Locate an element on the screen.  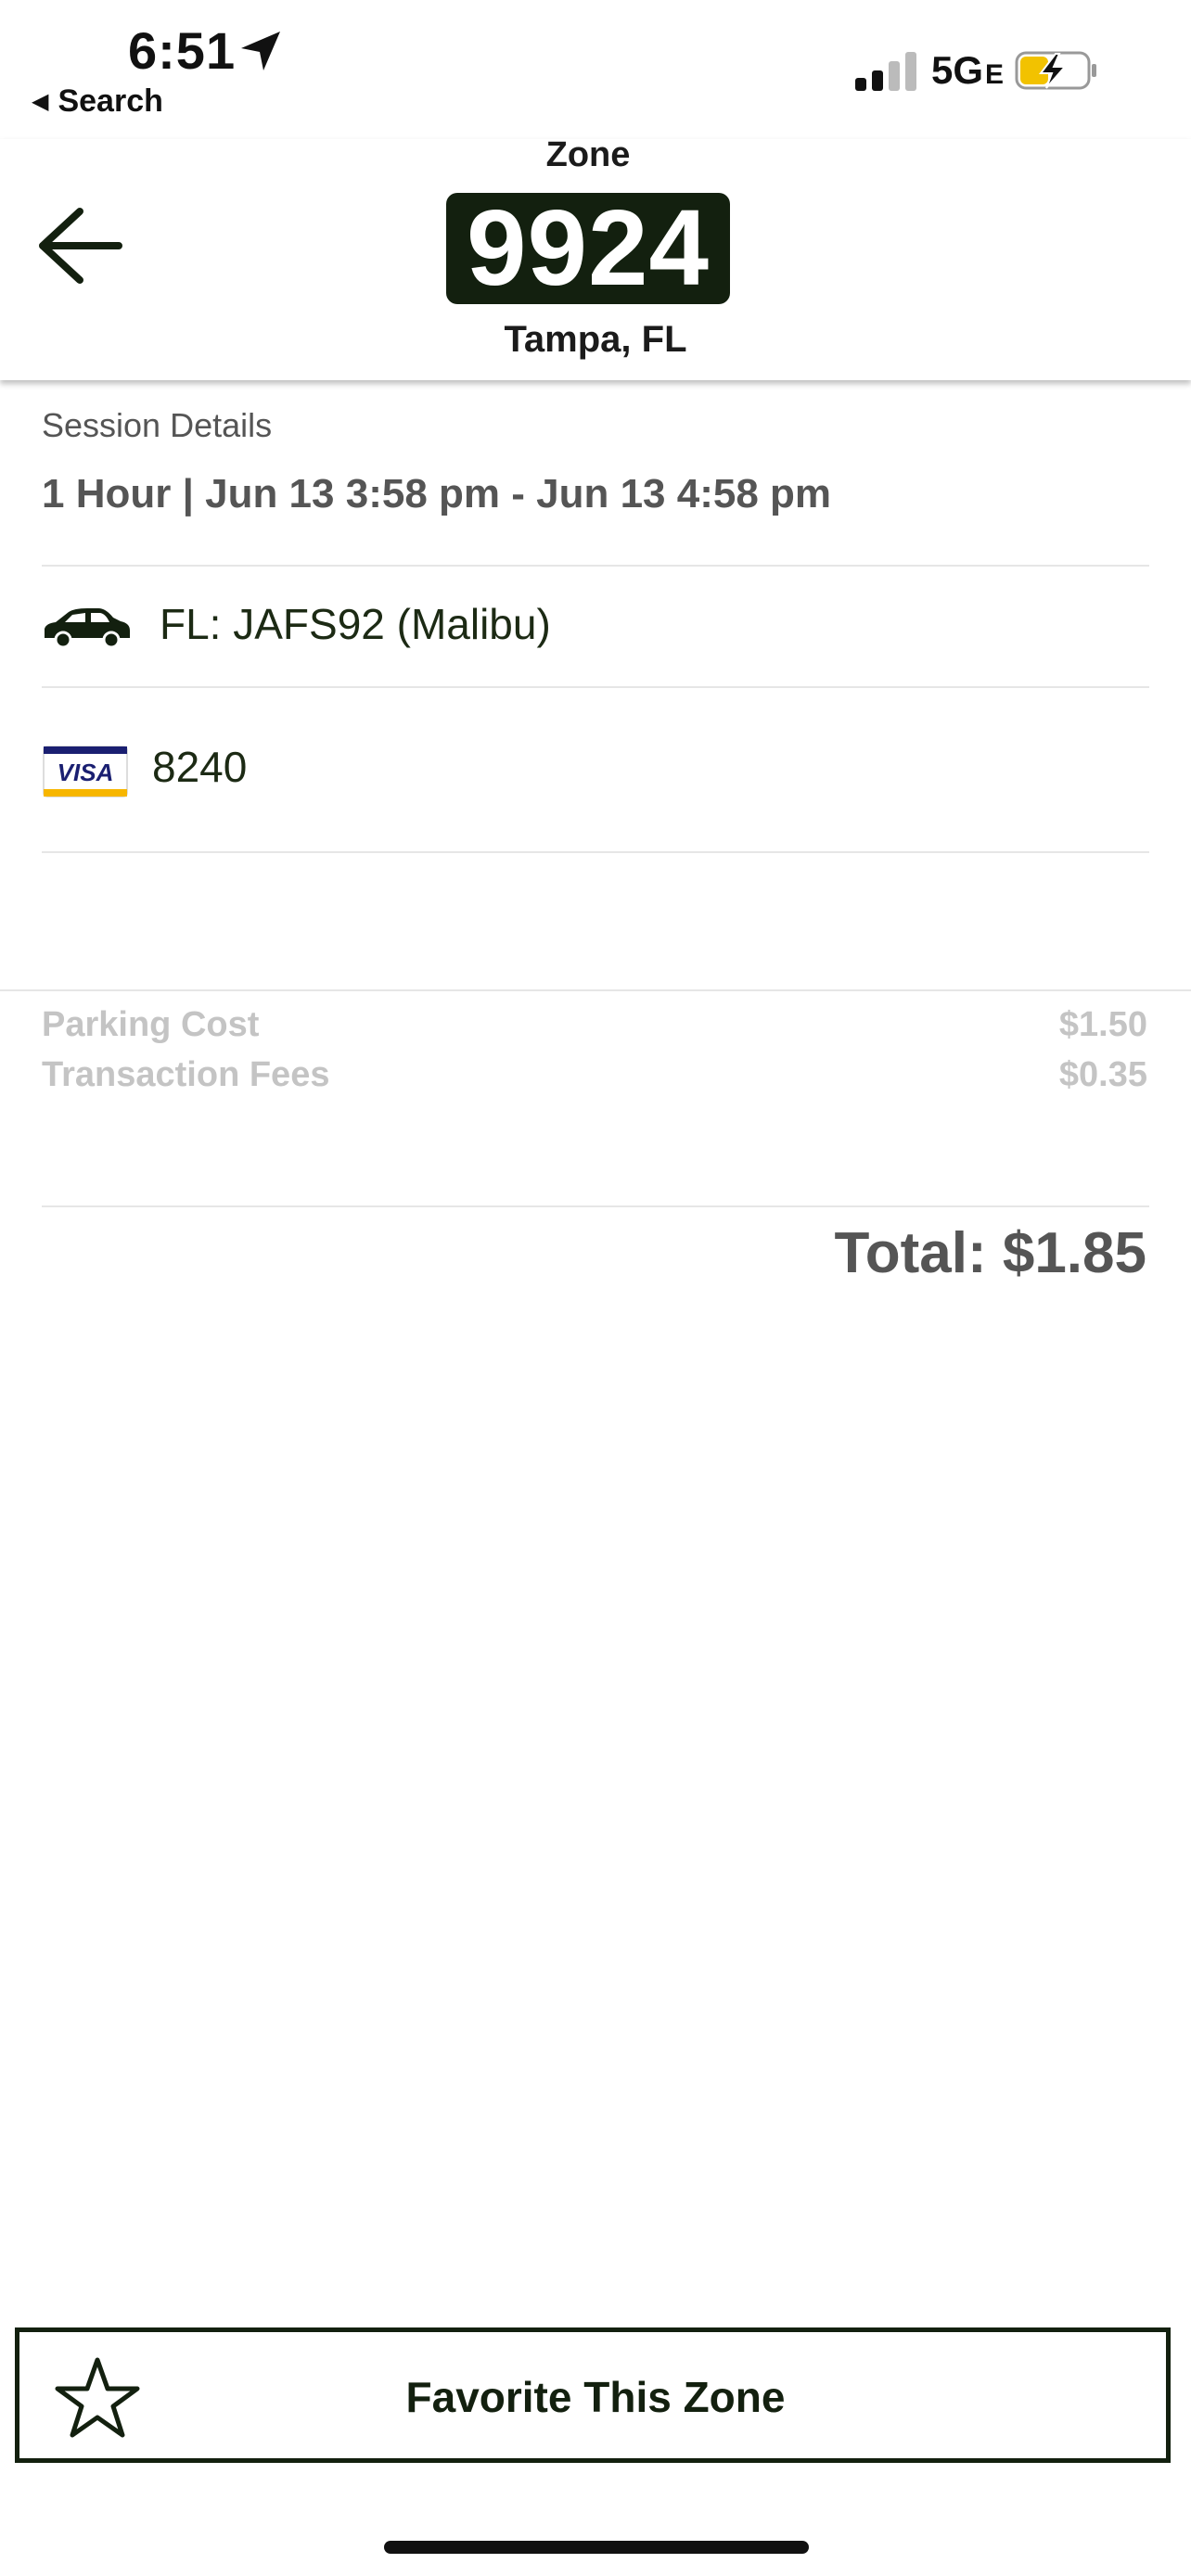
total-amount: Total: $1.85 is located at coordinates (990, 1253).